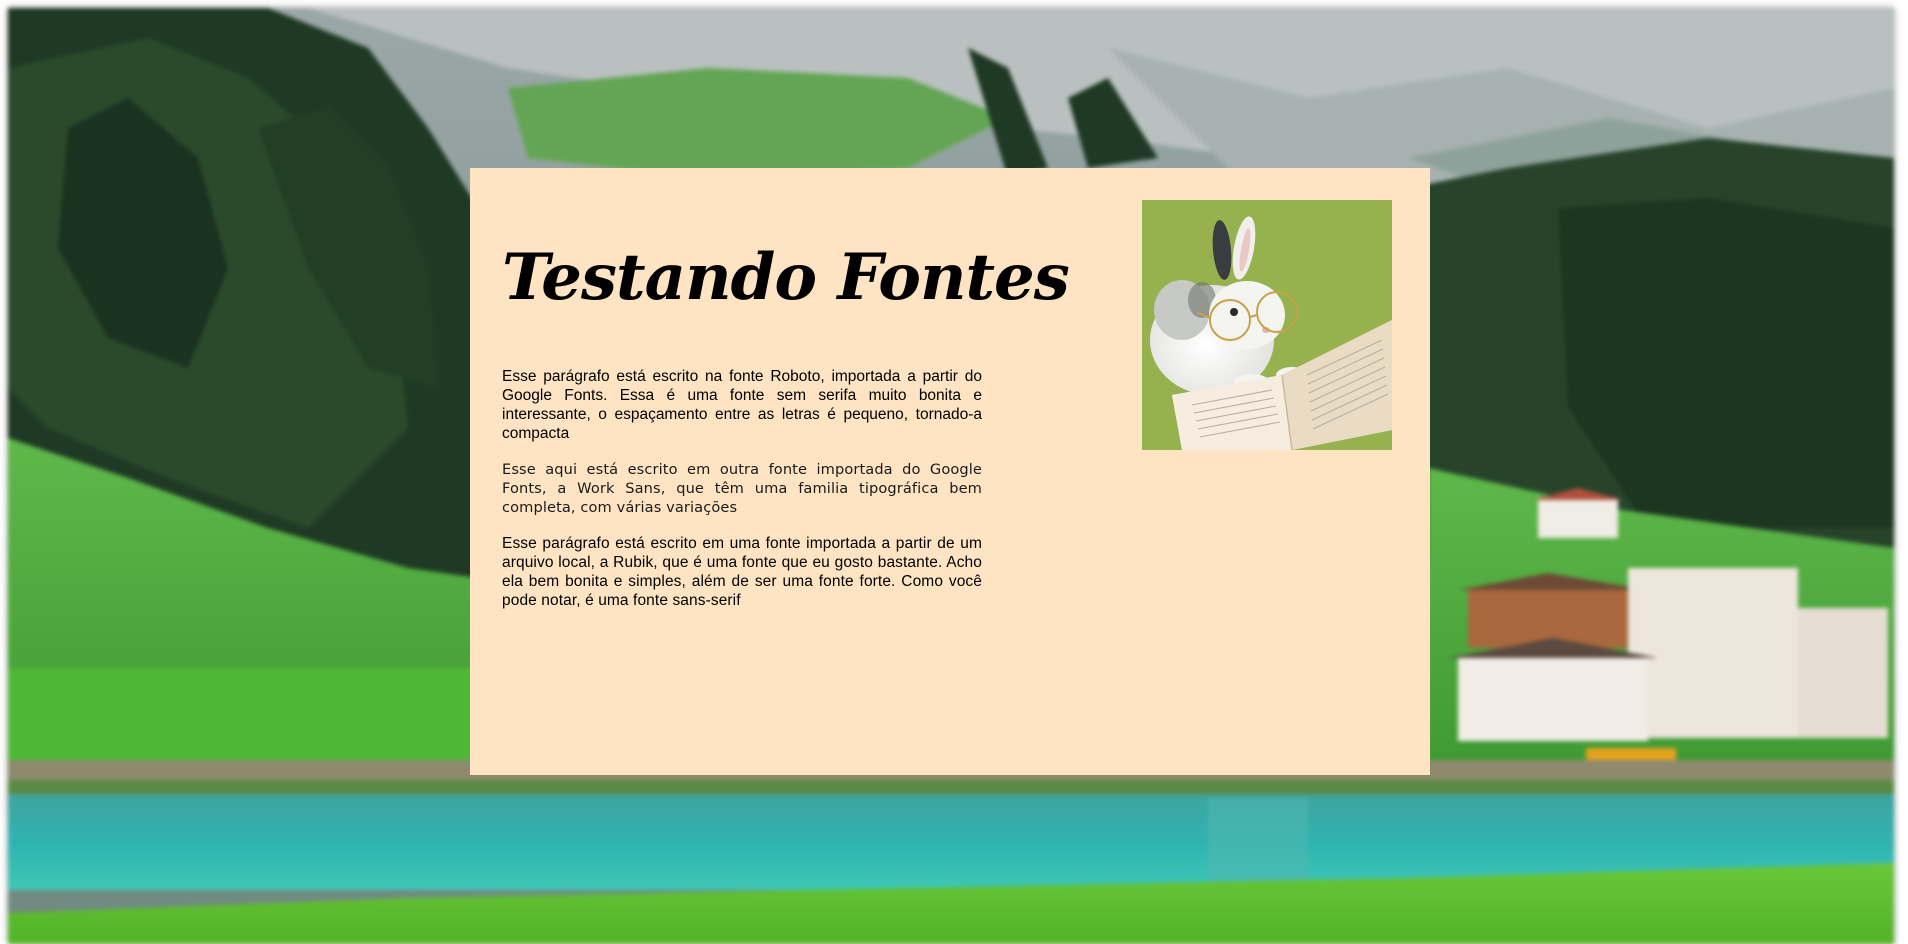 The width and height of the screenshot is (1908, 944). Describe the element at coordinates (786, 277) in the screenshot. I see `page-title: Testando Fontes` at that location.